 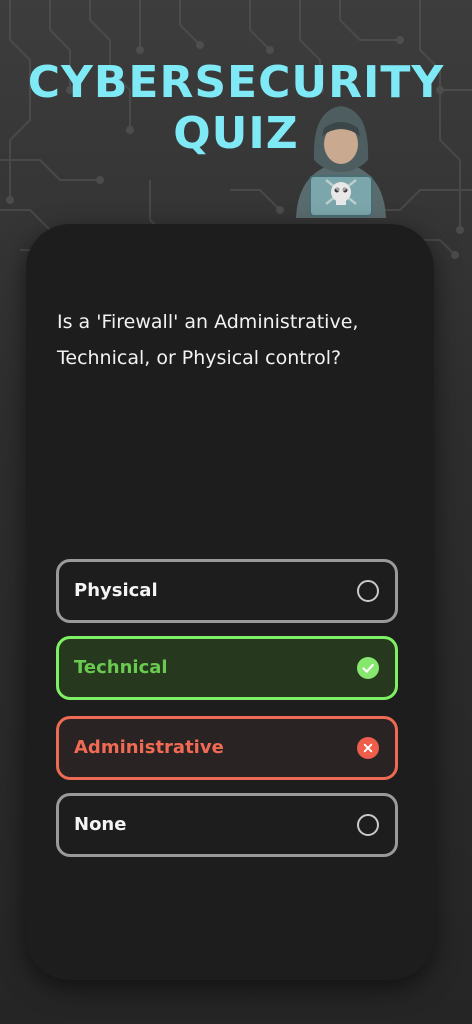 I want to click on answer-option-administrative: Administrative, so click(x=227, y=748).